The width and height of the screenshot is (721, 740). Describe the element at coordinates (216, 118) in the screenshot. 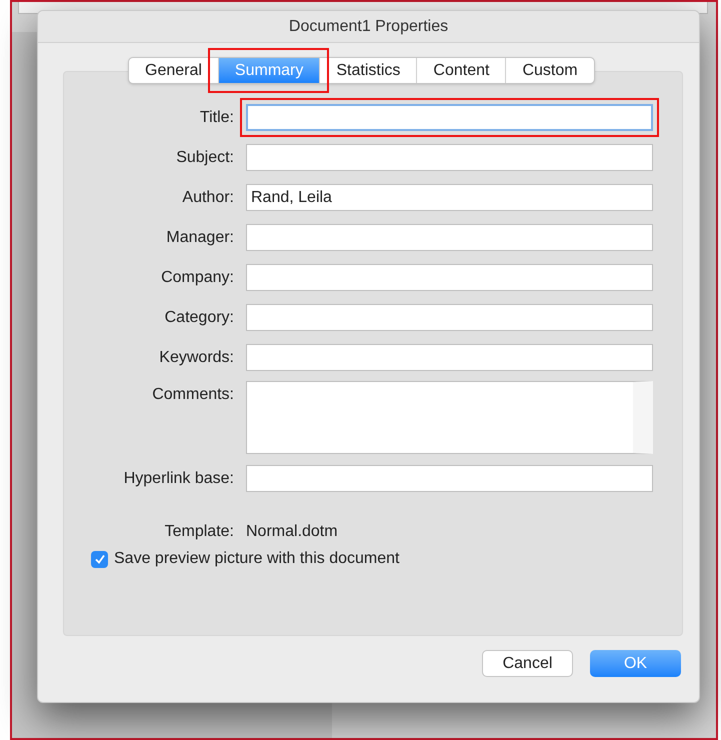

I see `field-label: Title:` at that location.